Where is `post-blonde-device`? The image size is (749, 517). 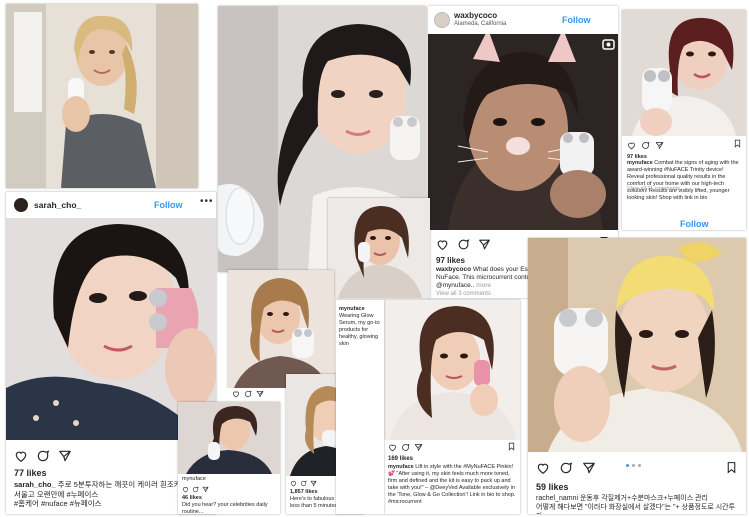 post-blonde-device is located at coordinates (281, 329).